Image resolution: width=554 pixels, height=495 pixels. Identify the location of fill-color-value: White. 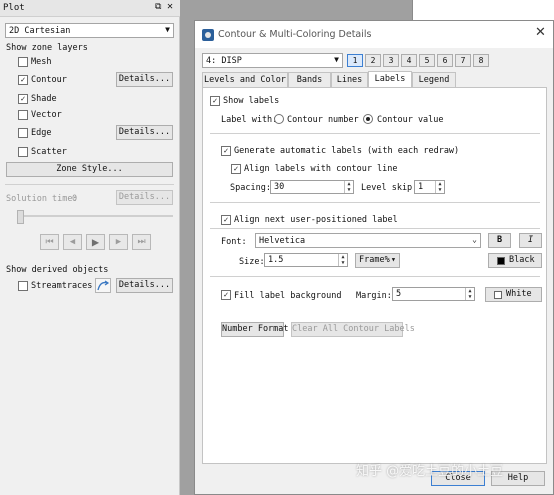
(519, 294).